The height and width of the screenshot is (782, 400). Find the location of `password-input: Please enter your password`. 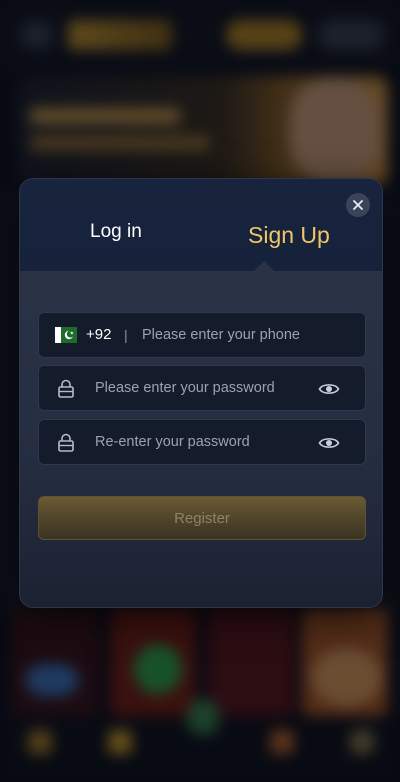

password-input: Please enter your password is located at coordinates (185, 388).